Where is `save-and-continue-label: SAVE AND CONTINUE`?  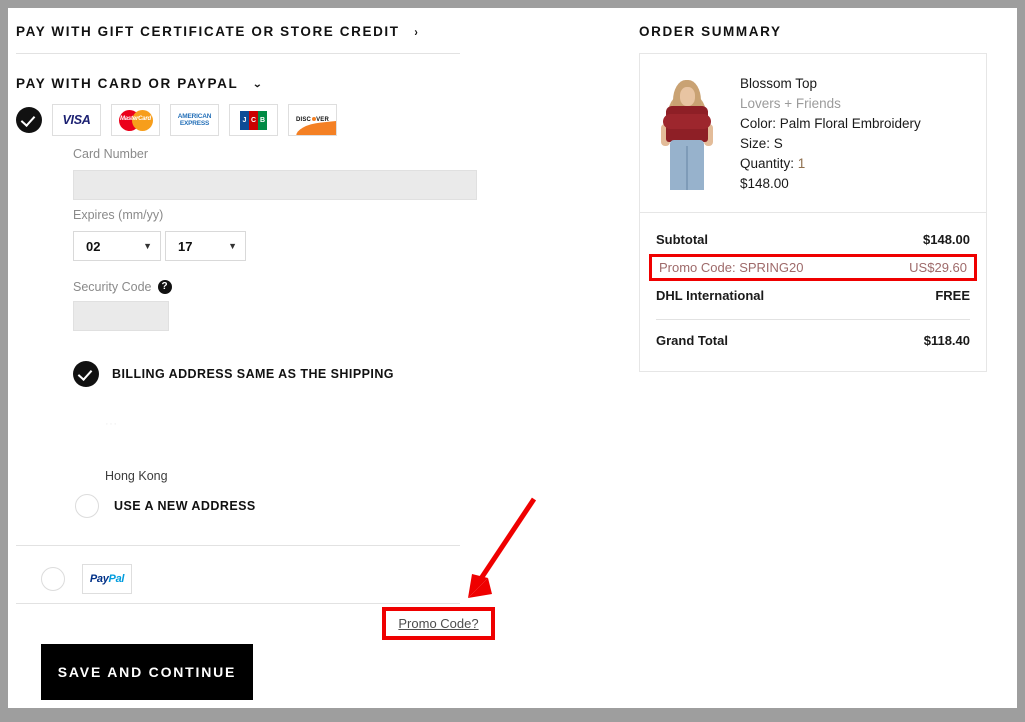
save-and-continue-label: SAVE AND CONTINUE is located at coordinates (147, 672).